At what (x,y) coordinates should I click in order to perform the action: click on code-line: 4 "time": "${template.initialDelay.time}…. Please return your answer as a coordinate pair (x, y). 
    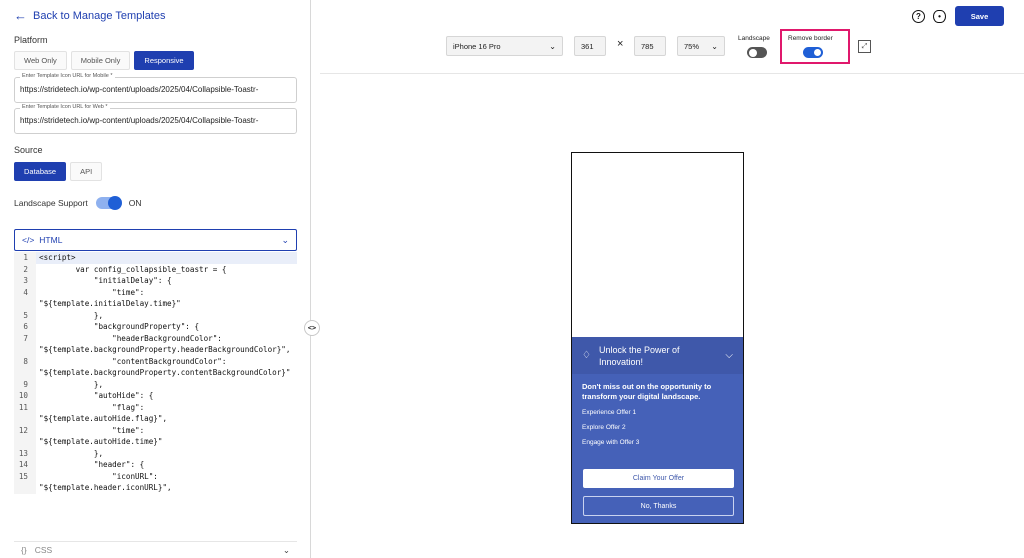
    Looking at the image, I should click on (155, 298).